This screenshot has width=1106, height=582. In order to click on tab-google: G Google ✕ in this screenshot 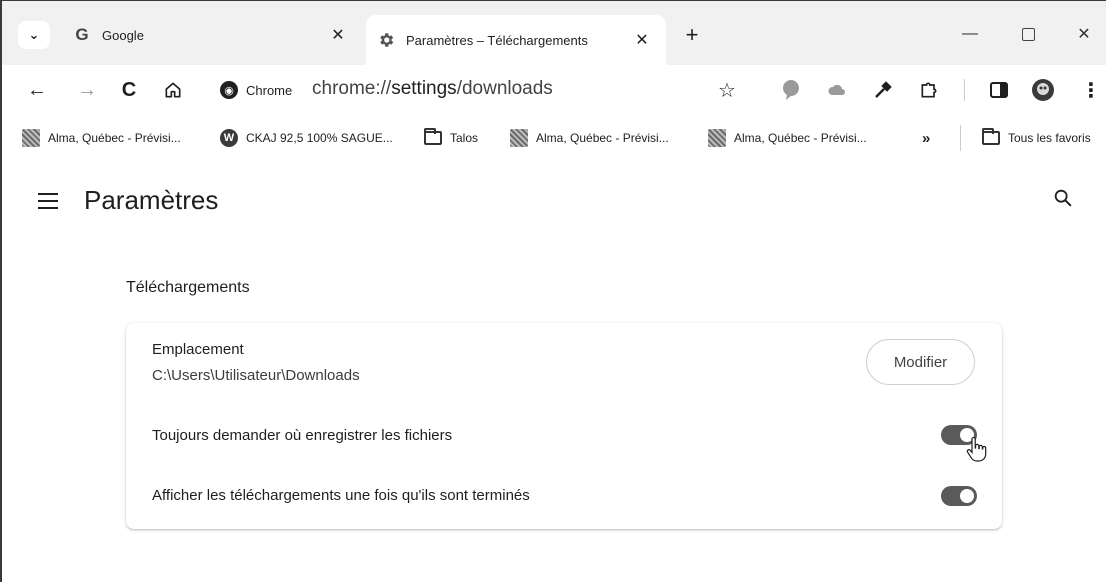, I will do `click(212, 35)`.